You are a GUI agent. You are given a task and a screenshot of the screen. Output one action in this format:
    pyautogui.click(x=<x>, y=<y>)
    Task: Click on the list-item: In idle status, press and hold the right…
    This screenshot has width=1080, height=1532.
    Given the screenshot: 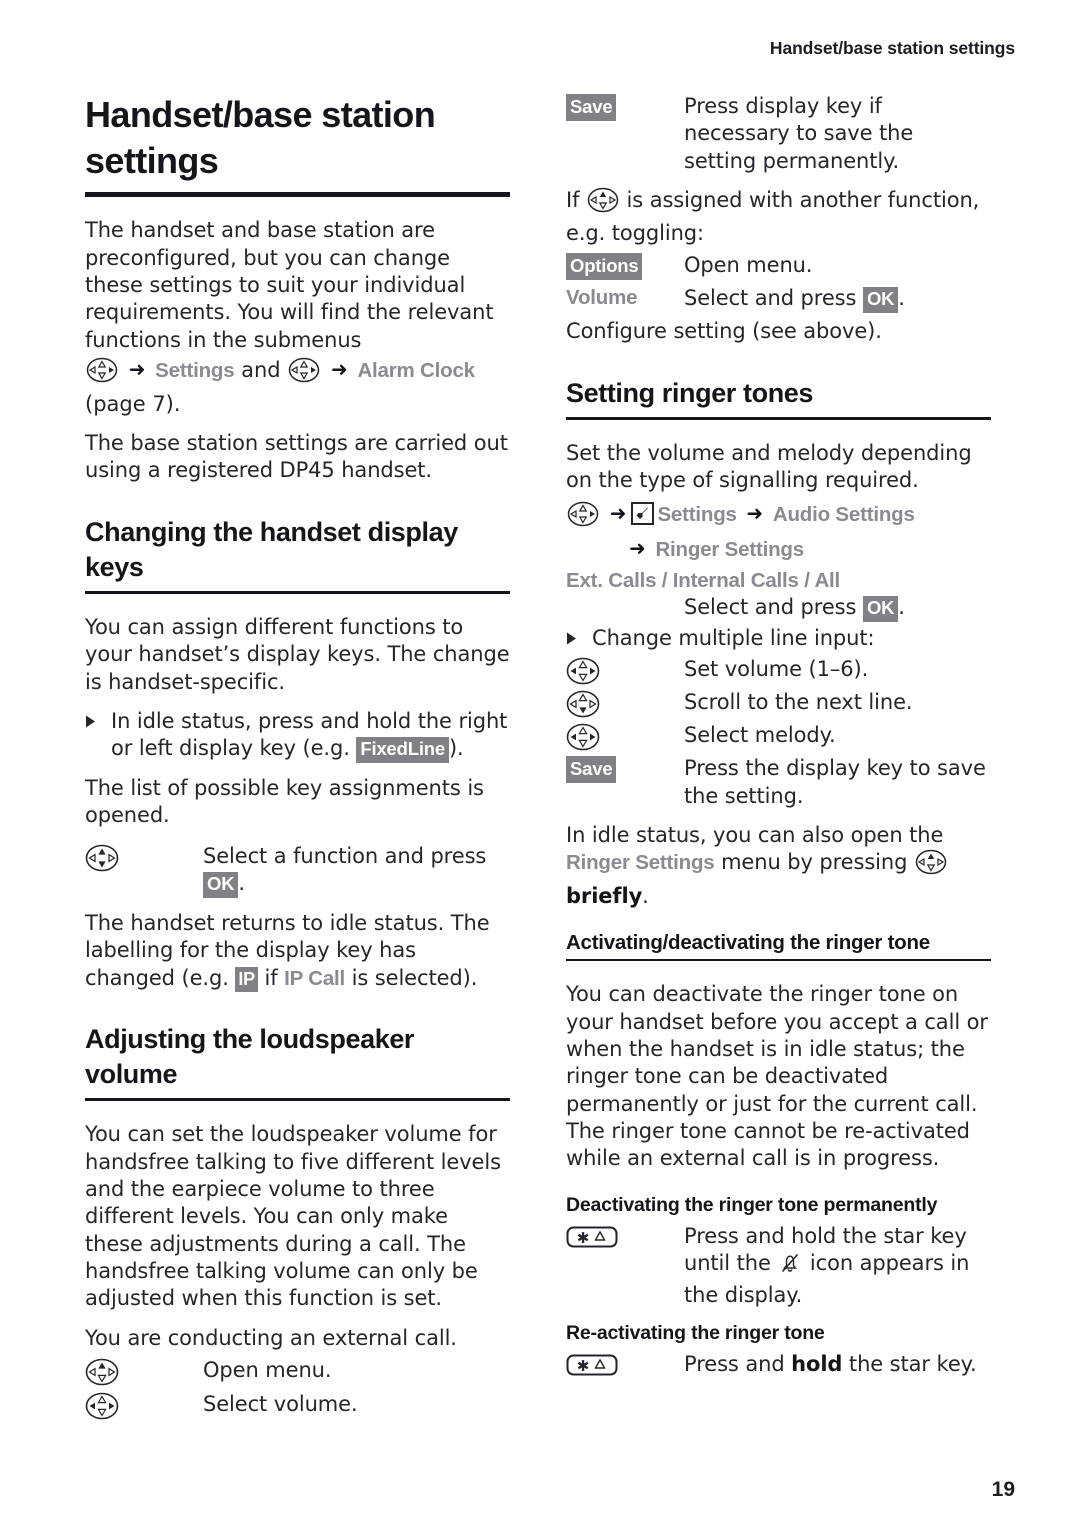 What is the action you would take?
    pyautogui.click(x=297, y=736)
    